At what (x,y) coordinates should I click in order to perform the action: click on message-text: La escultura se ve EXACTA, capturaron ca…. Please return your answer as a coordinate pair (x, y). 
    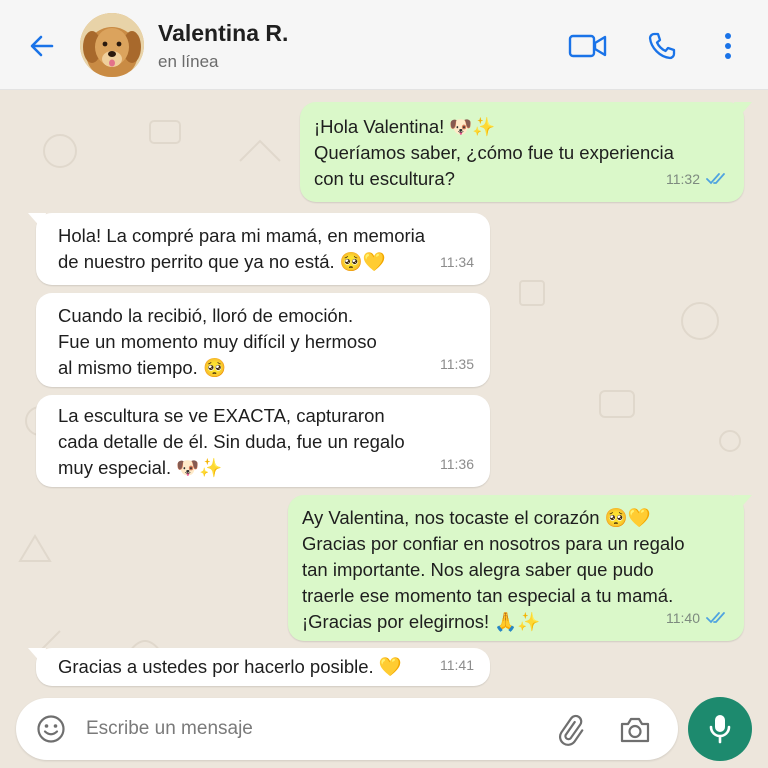
    Looking at the image, I should click on (231, 441).